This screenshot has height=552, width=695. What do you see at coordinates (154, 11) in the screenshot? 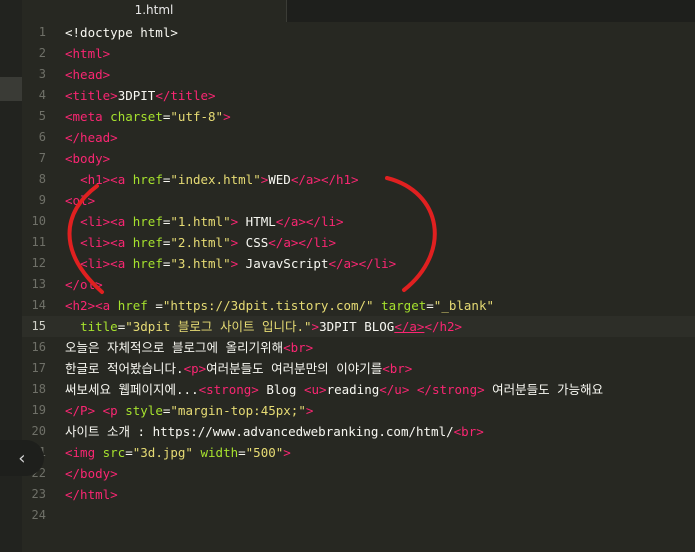
I see `tab-1-html: 1.html` at bounding box center [154, 11].